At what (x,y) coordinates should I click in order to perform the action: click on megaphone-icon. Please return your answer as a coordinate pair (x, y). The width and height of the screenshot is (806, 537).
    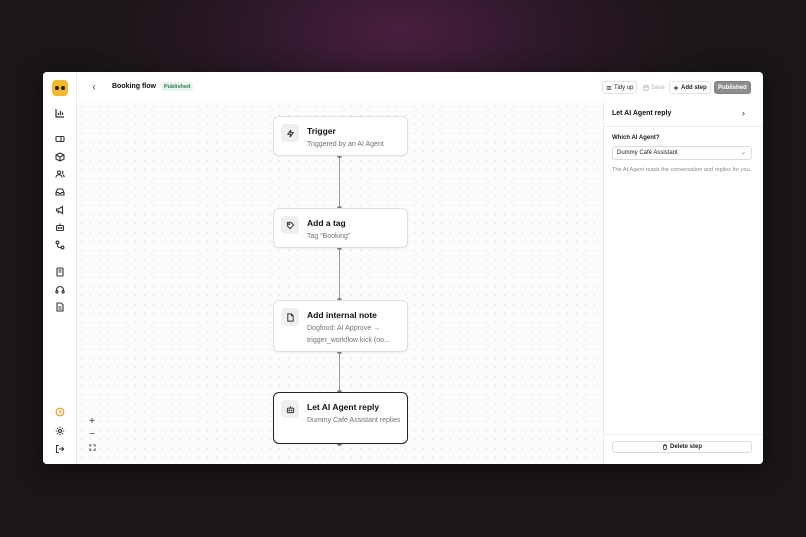
    Looking at the image, I should click on (60, 210).